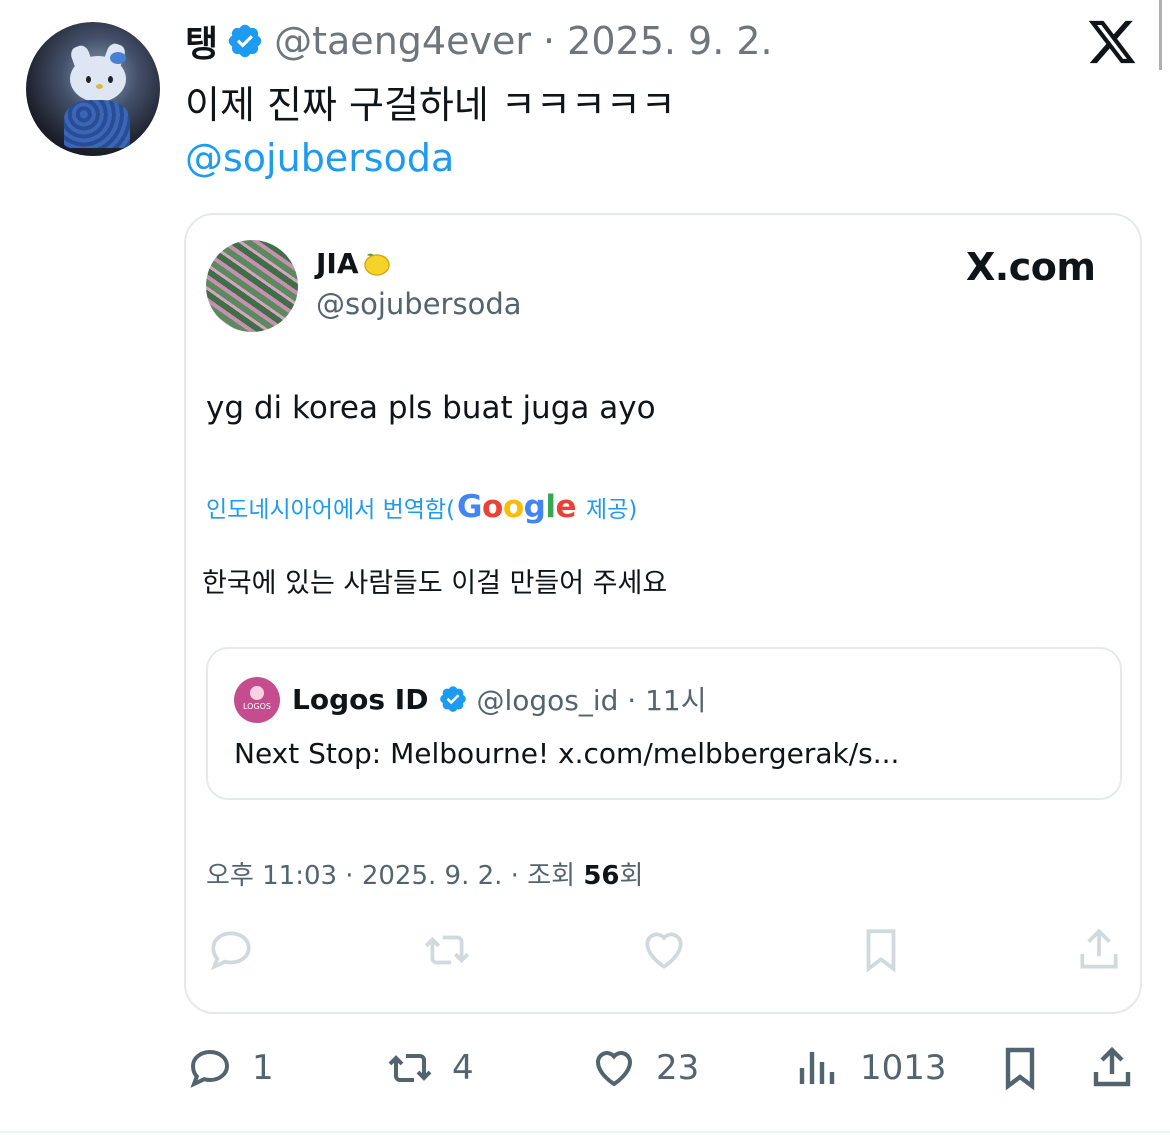  I want to click on bookmark-button, so click(1020, 1068).